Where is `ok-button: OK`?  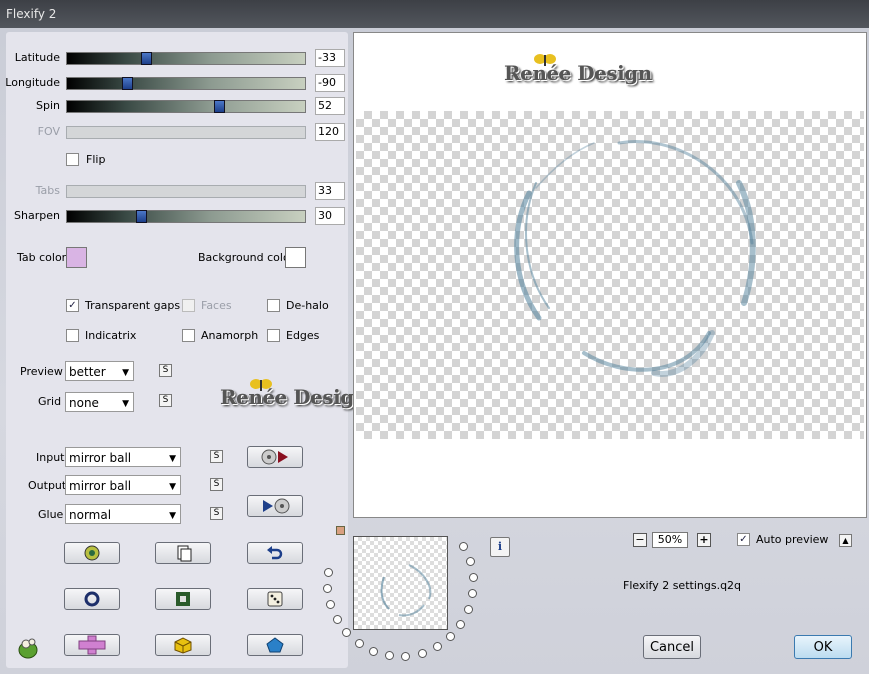 ok-button: OK is located at coordinates (823, 647).